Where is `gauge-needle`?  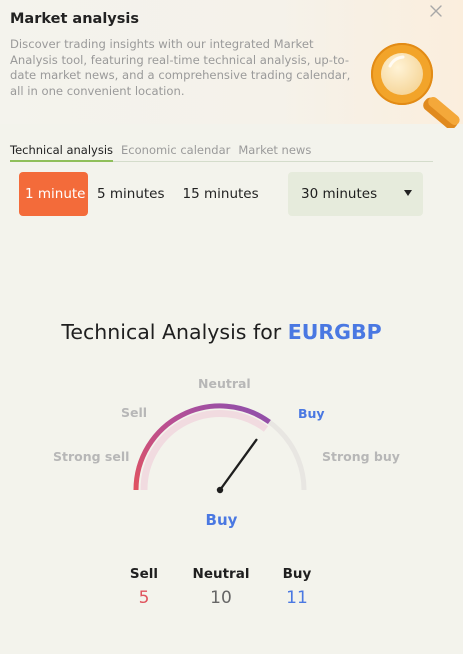
gauge-needle is located at coordinates (238, 465).